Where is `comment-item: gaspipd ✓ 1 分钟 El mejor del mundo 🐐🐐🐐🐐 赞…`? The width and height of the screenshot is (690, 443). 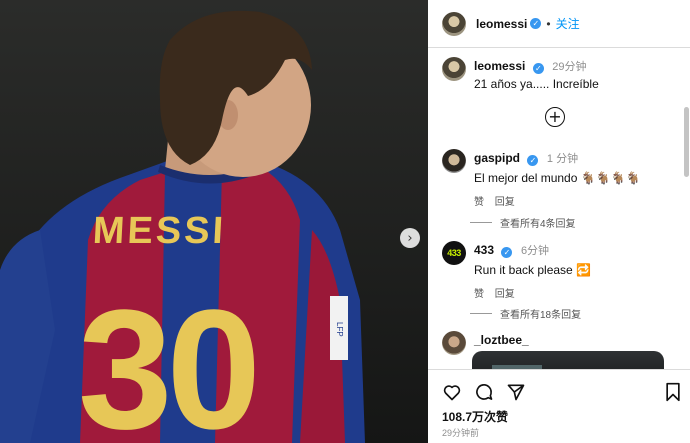
comment-item: gaspipd ✓ 1 分钟 El mejor del mundo 🐐🐐🐐🐐 赞… is located at coordinates (541, 178).